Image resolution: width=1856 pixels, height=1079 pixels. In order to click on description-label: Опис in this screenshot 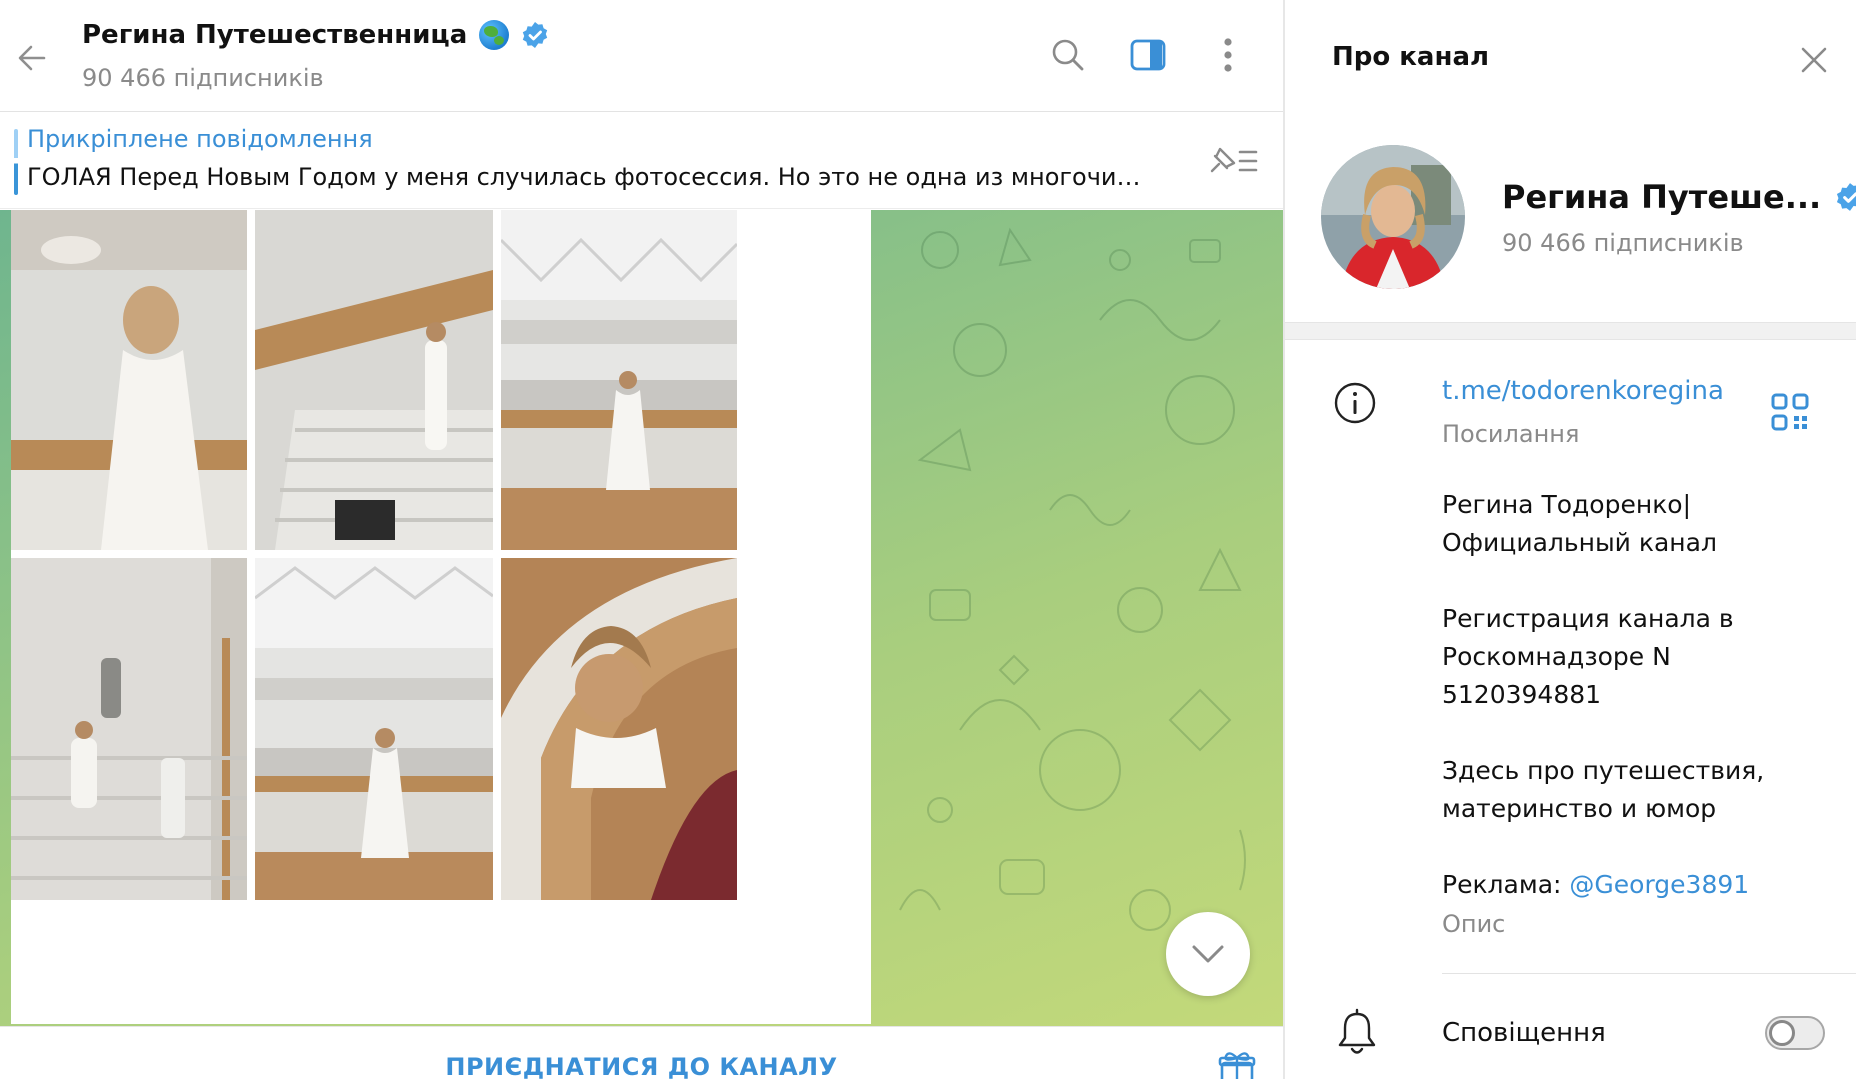, I will do `click(1474, 924)`.